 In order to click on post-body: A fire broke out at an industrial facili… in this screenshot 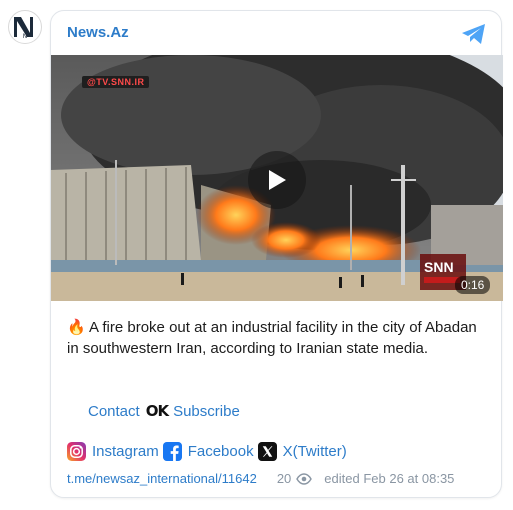, I will do `click(272, 338)`.